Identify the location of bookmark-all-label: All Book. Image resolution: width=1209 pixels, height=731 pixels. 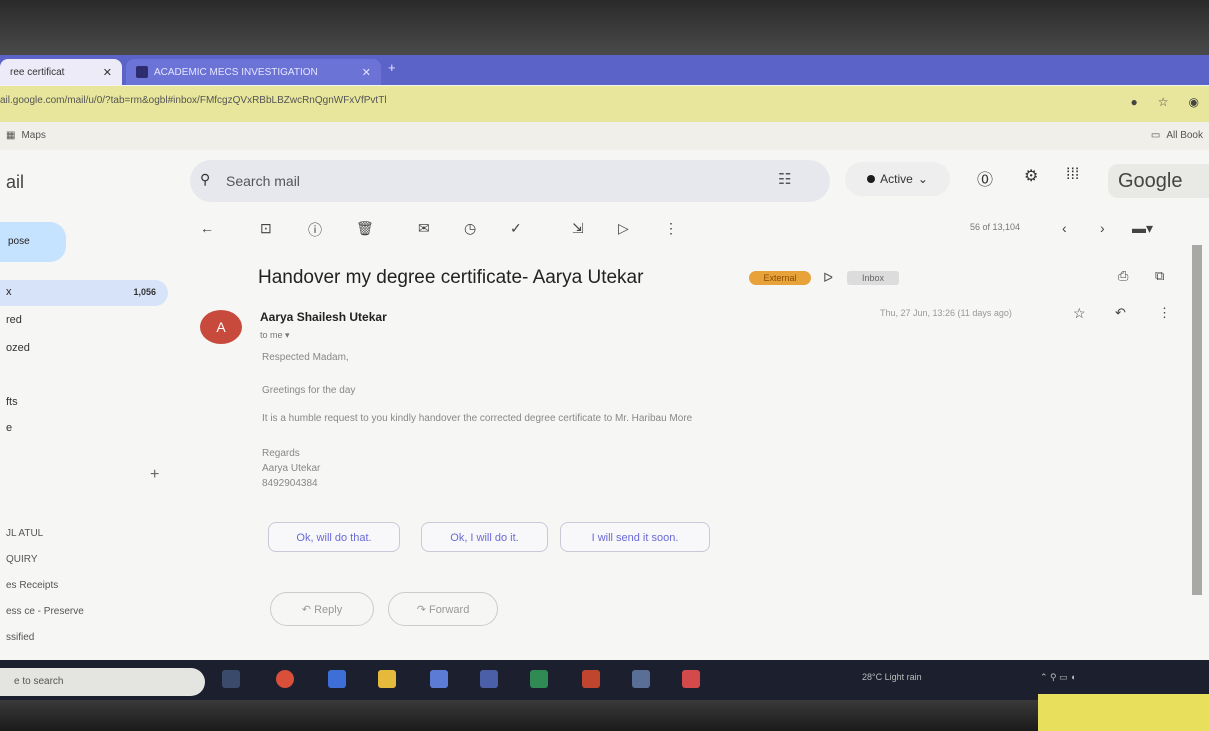
(1184, 135).